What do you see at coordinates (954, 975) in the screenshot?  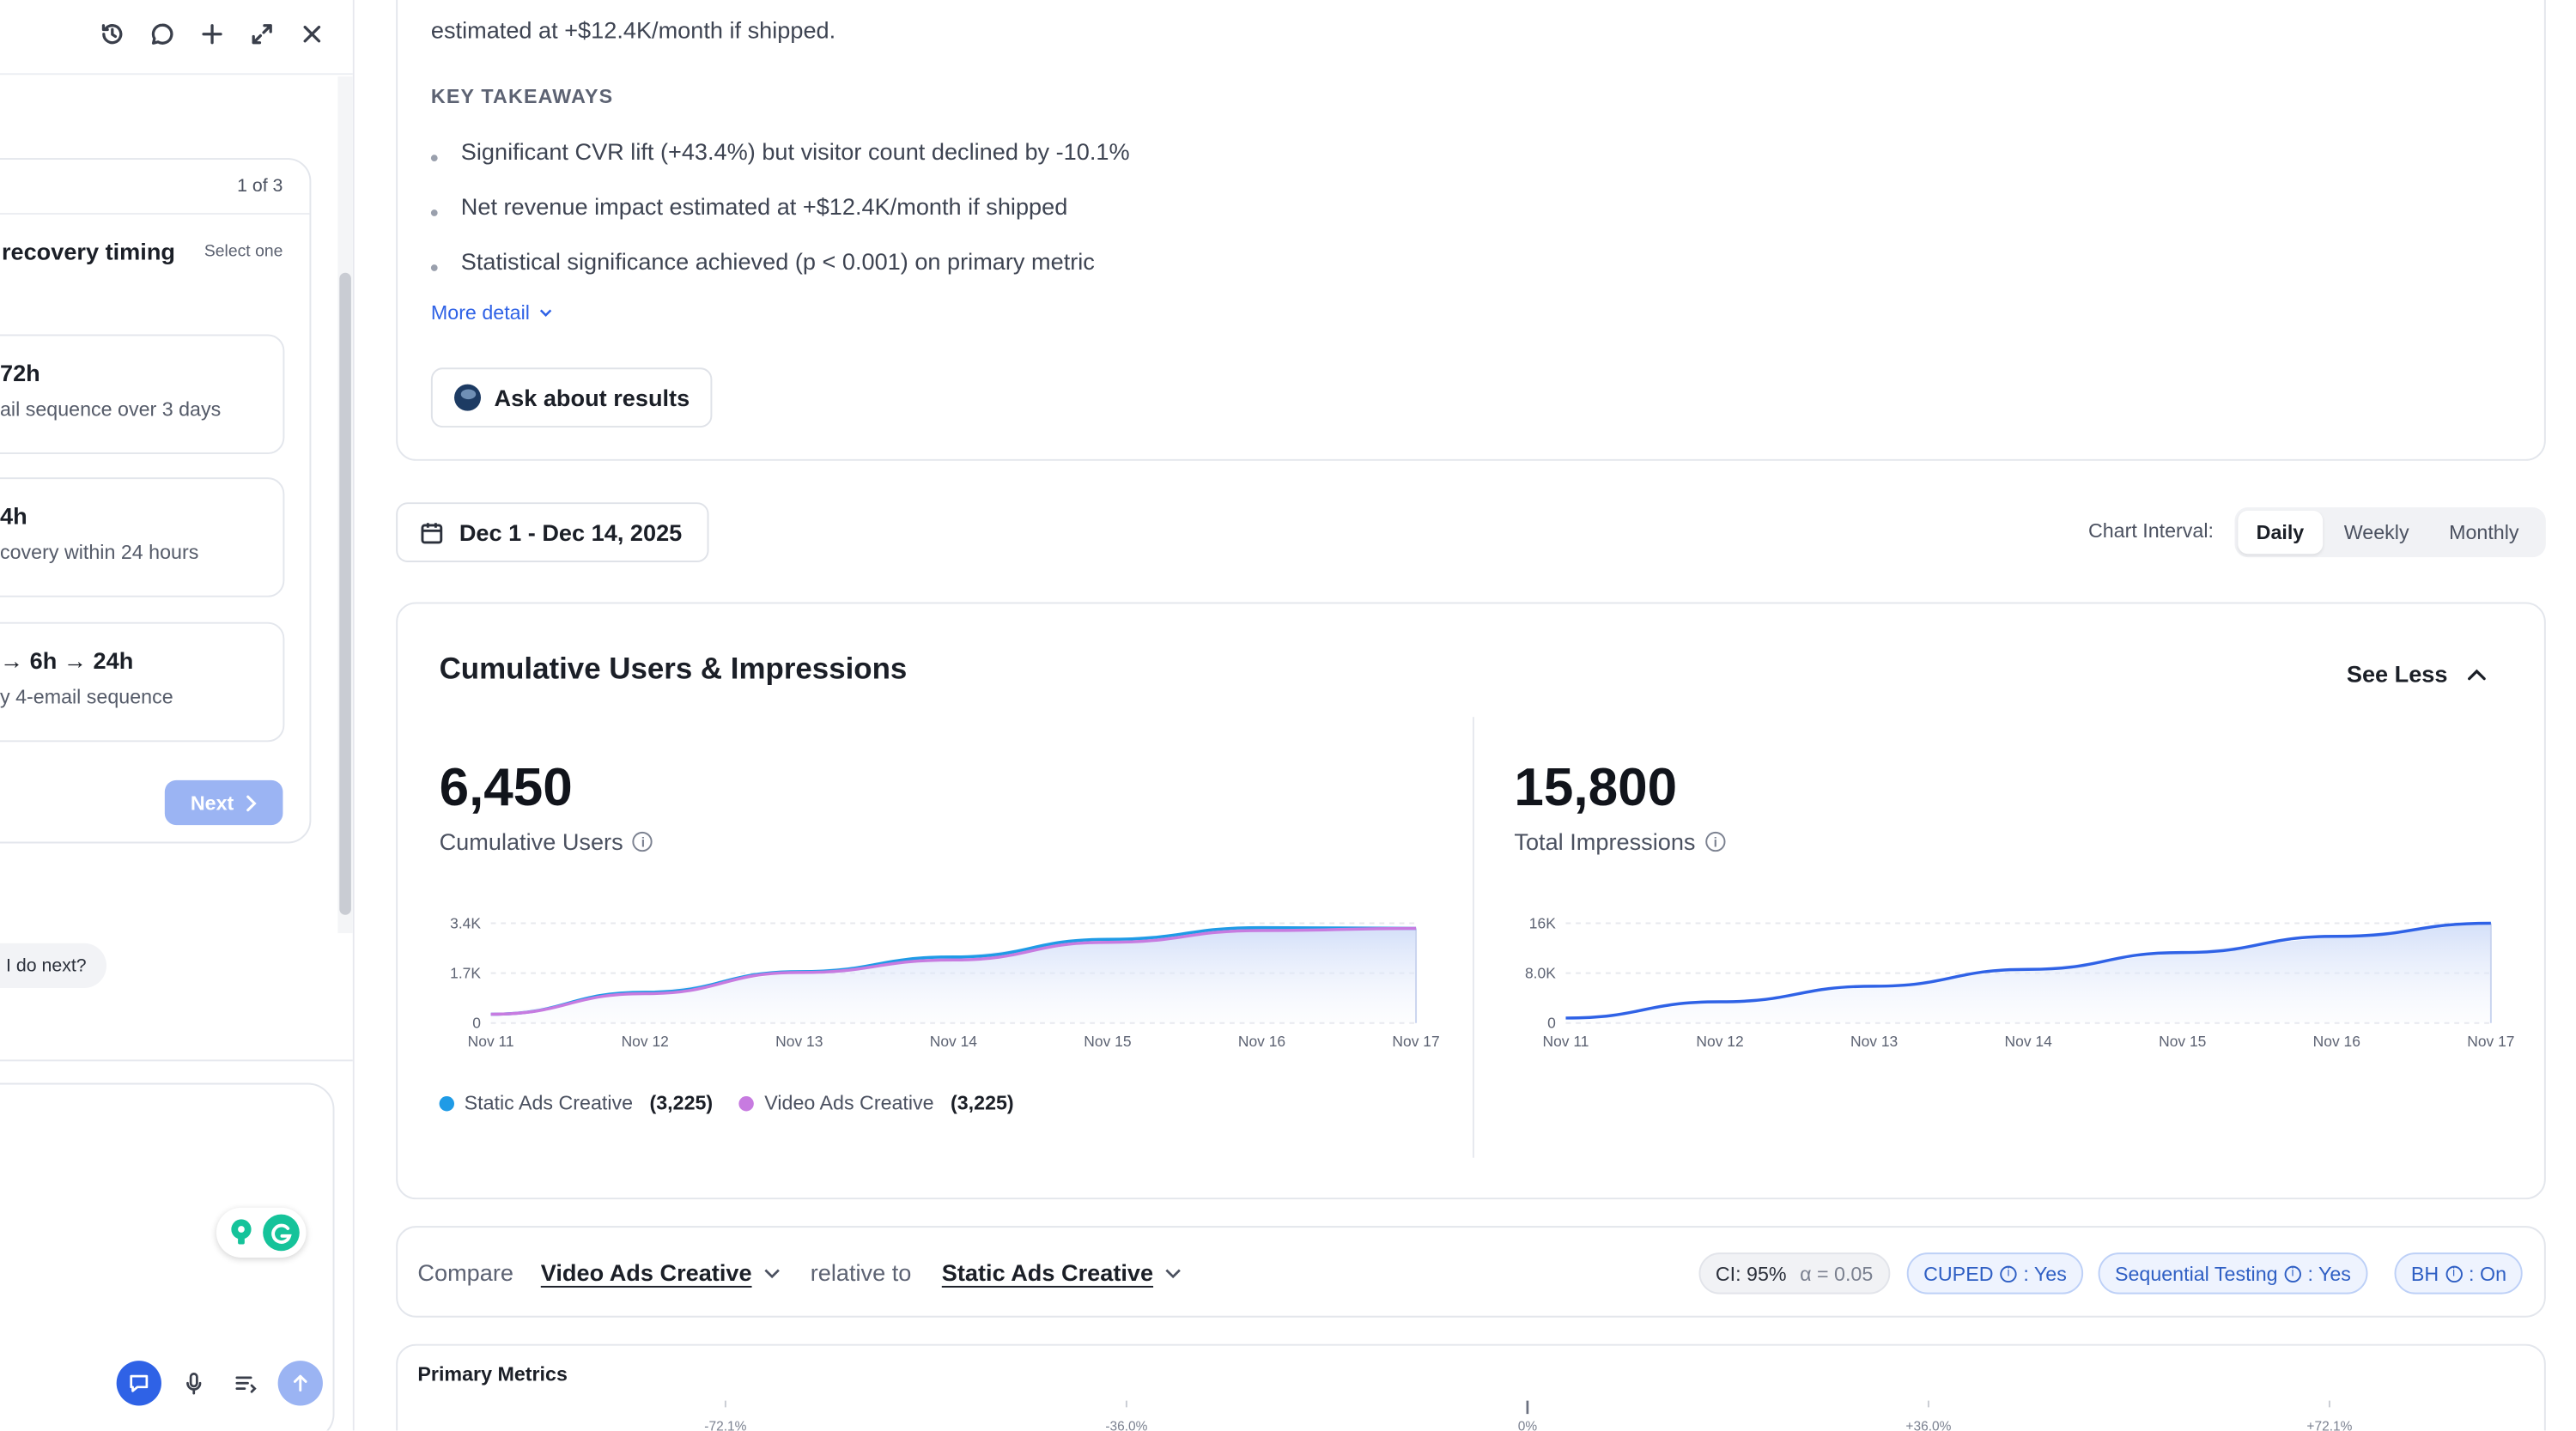 I see `series-area` at bounding box center [954, 975].